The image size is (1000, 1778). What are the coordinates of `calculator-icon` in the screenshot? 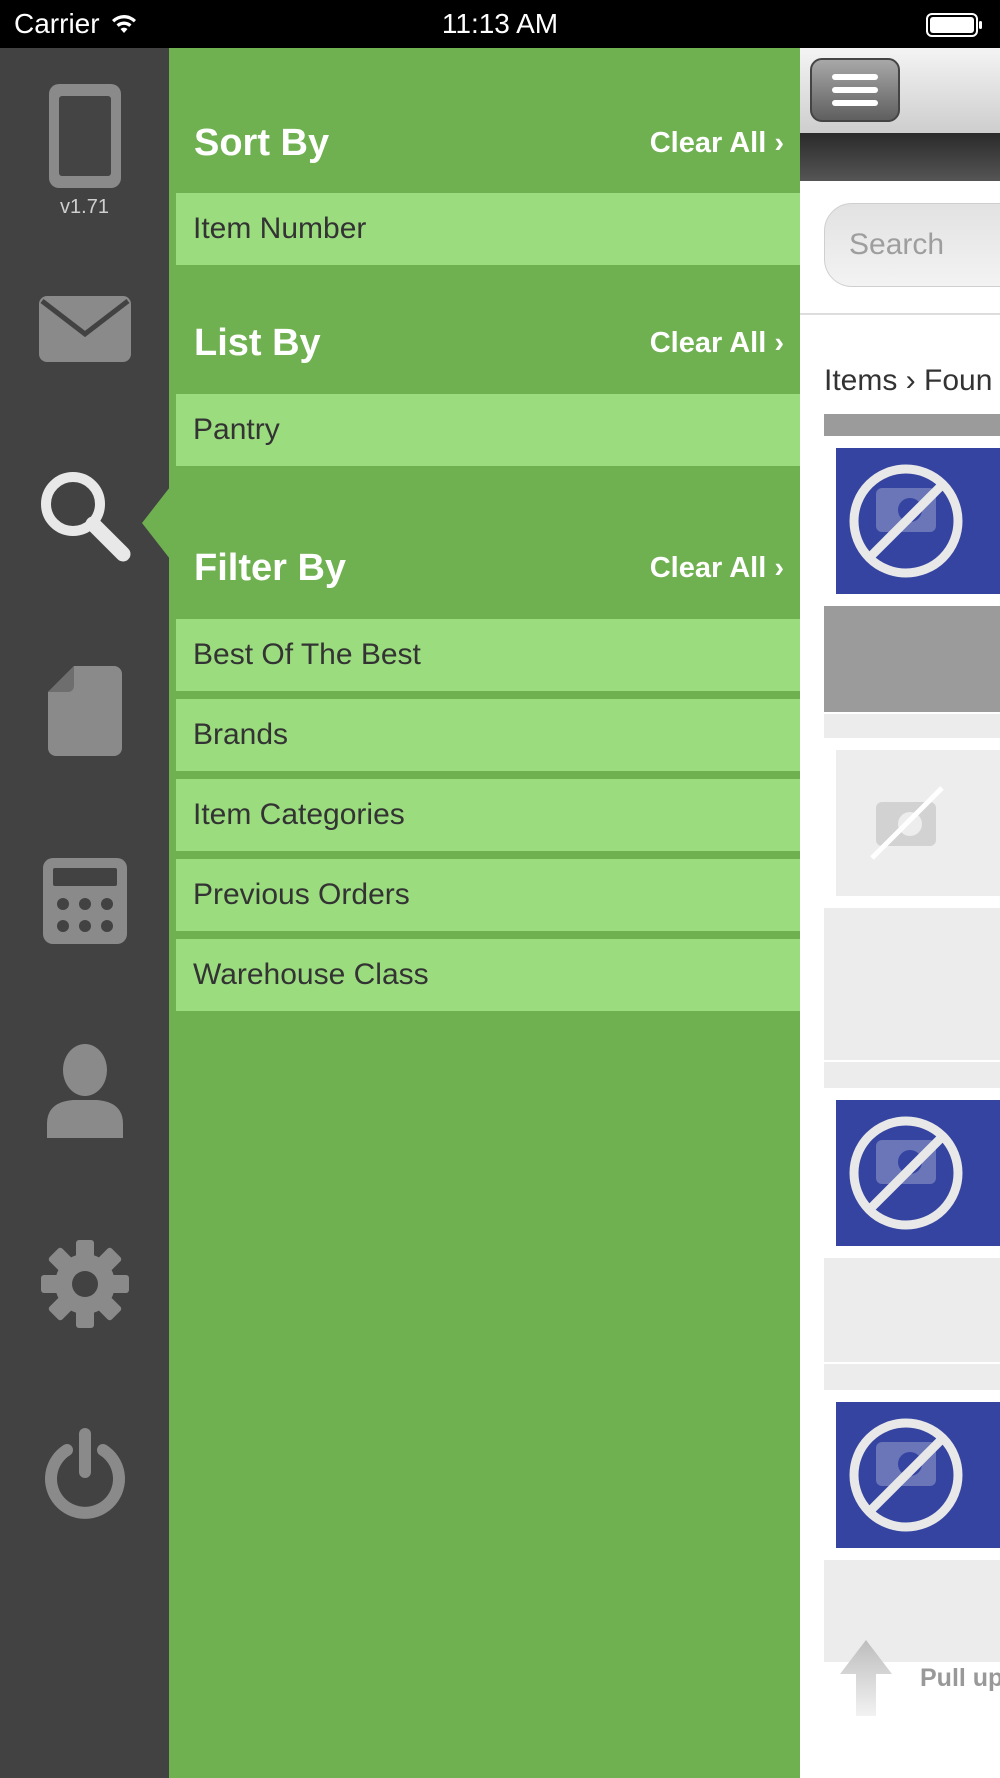 It's located at (84, 901).